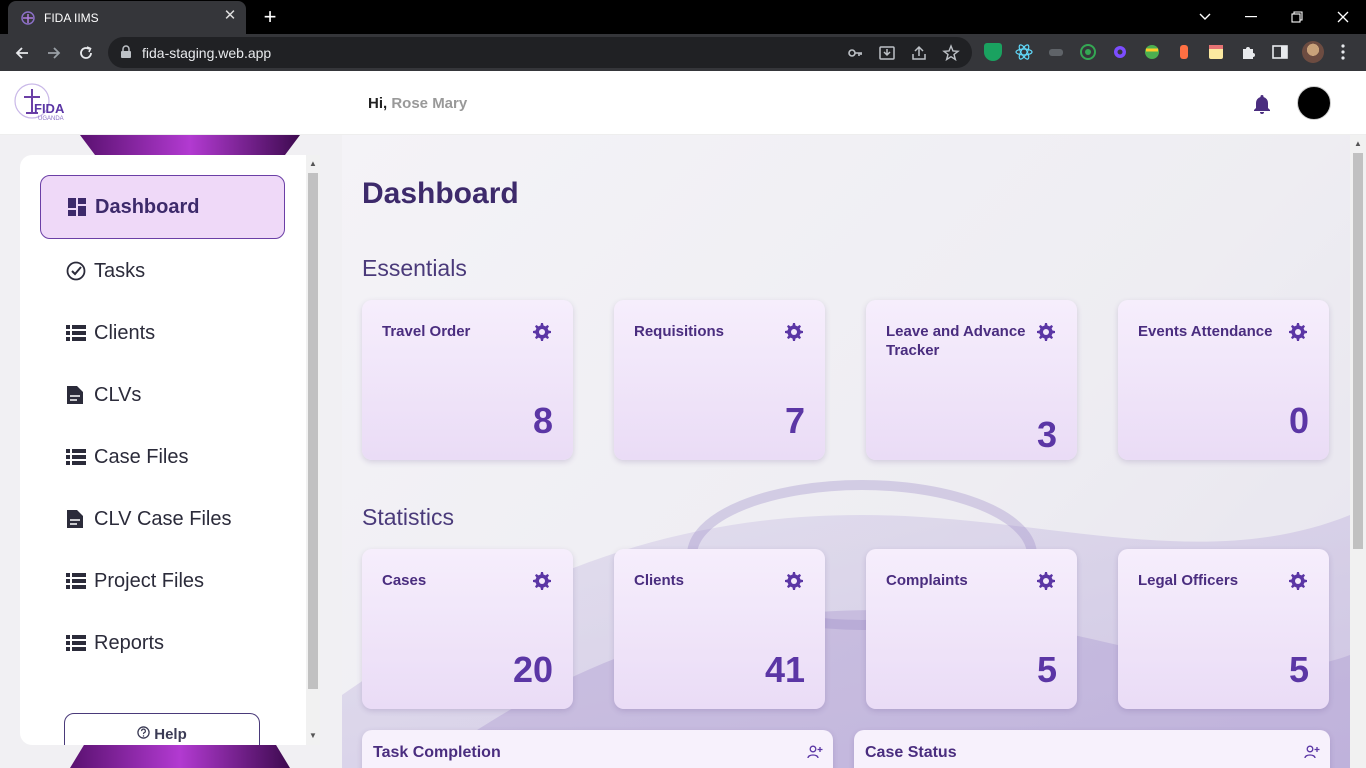 This screenshot has height=768, width=1366. What do you see at coordinates (414, 268) in the screenshot?
I see `essentials-heading: Essentials` at bounding box center [414, 268].